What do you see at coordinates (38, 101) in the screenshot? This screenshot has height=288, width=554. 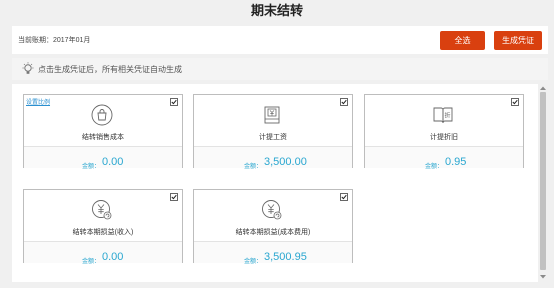 I see `set-ratio-link: 设置比例` at bounding box center [38, 101].